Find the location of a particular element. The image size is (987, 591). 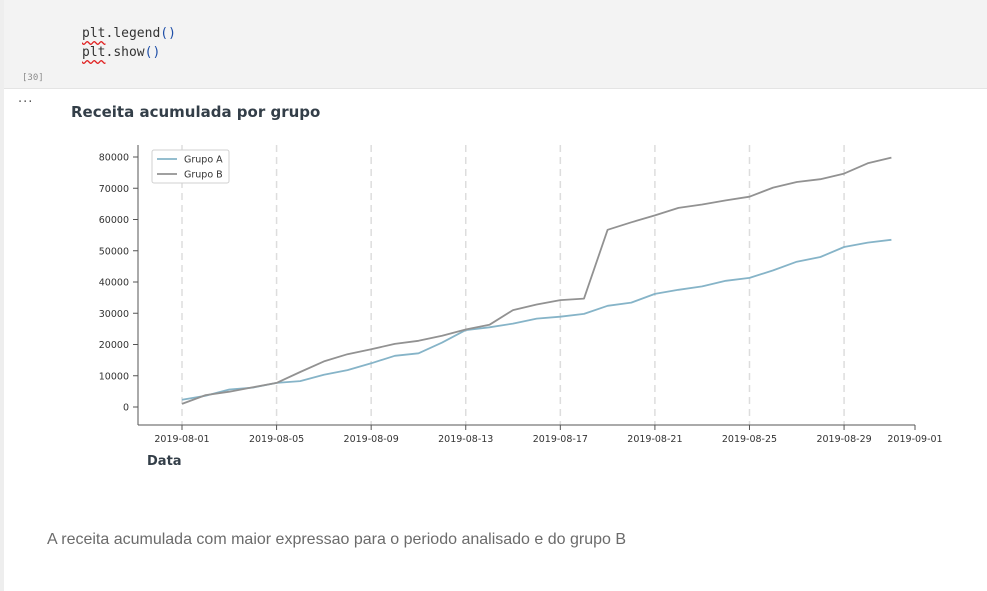

x-tick-label: 2019-08-21 is located at coordinates (654, 439).